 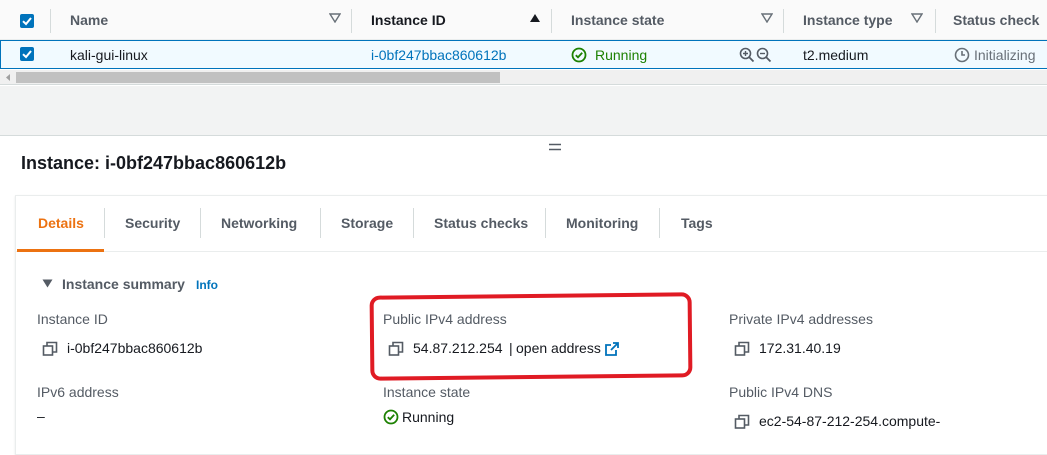 I want to click on private-ipv4-value: 172.31.40.19, so click(x=800, y=348).